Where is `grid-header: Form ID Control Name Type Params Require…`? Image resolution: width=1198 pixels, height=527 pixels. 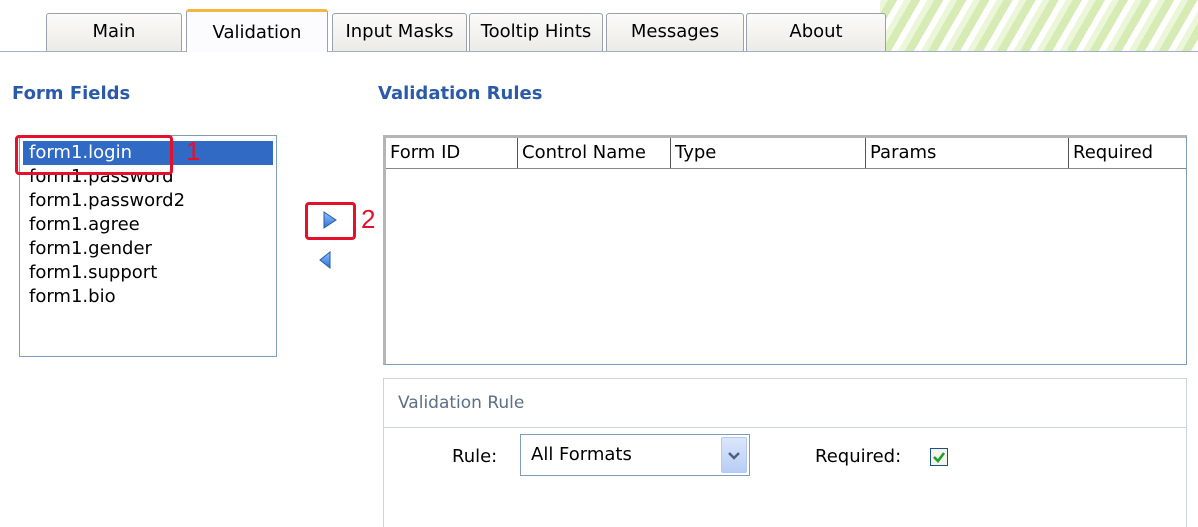 grid-header: Form ID Control Name Type Params Require… is located at coordinates (786, 153).